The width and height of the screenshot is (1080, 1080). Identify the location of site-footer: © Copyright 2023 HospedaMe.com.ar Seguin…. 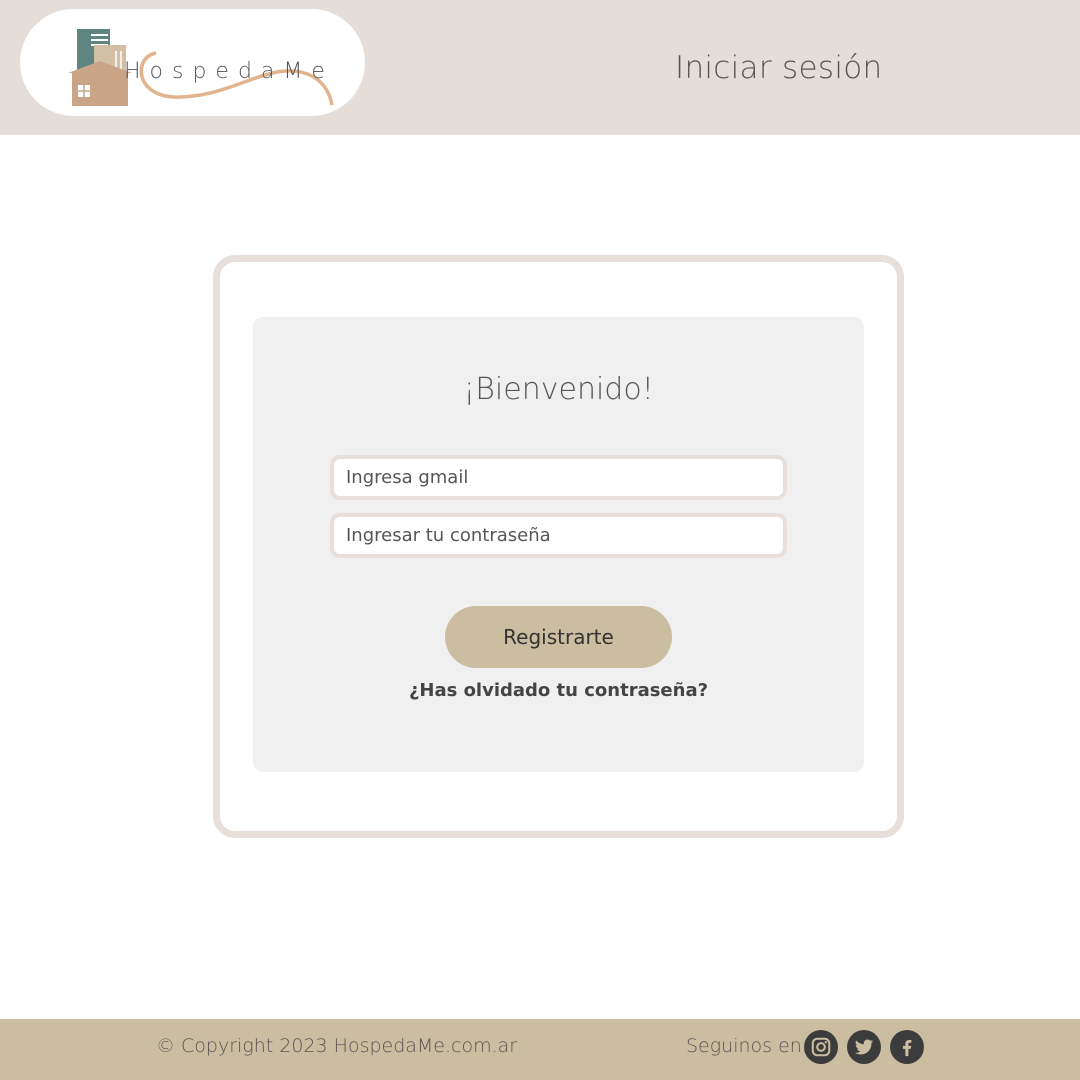
(540, 1049).